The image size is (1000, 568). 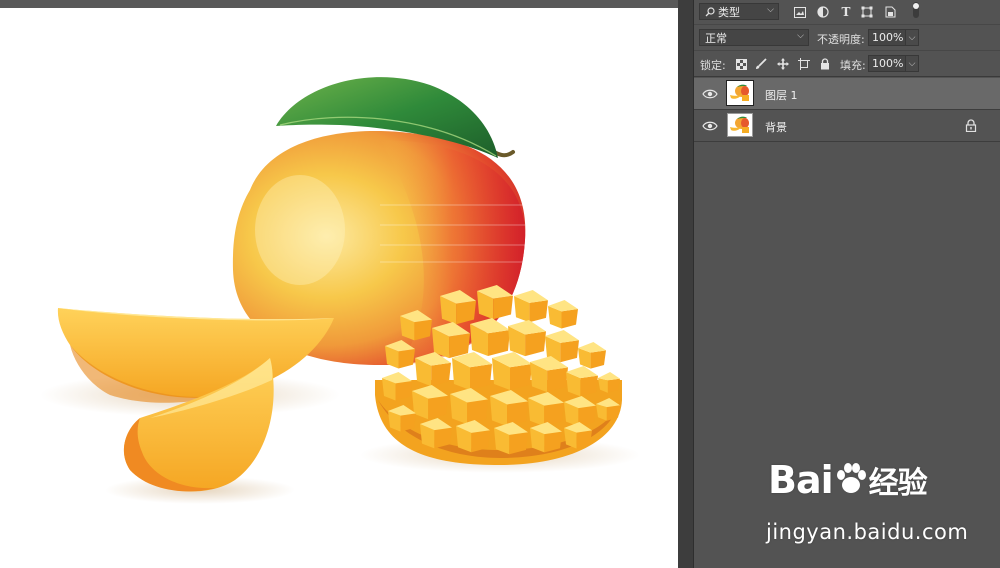 I want to click on shape-filter-icon, so click(x=867, y=12).